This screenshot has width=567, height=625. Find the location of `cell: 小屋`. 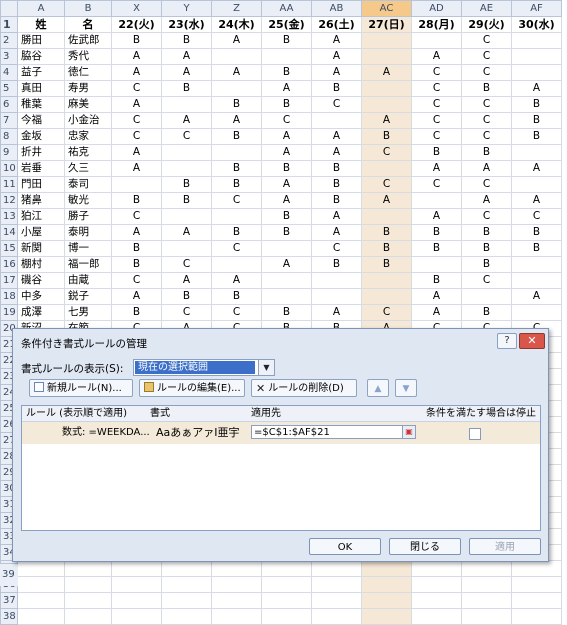

cell: 小屋 is located at coordinates (41, 232).